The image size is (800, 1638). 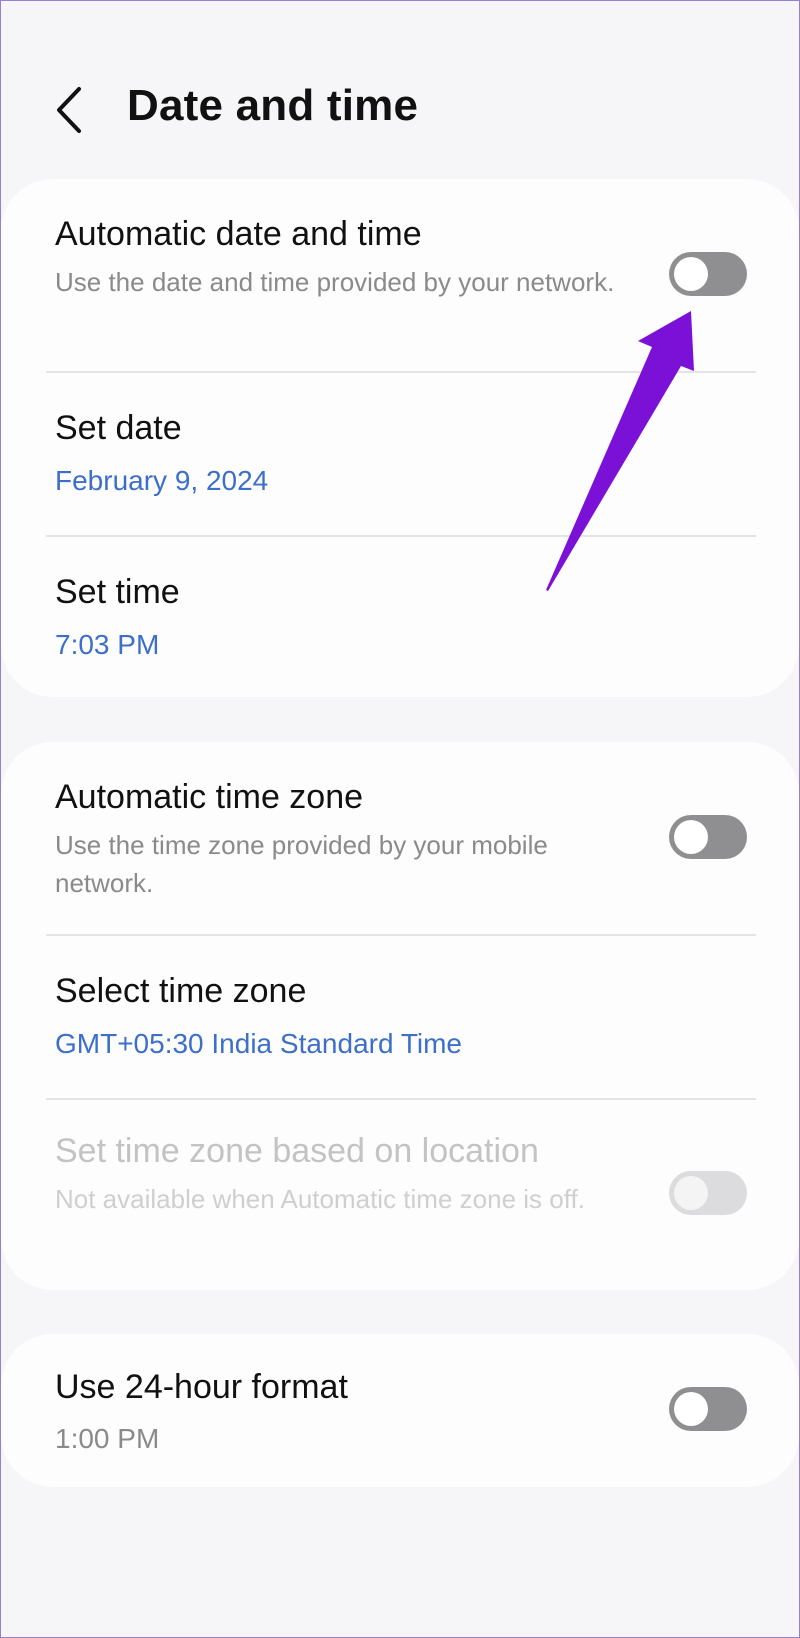 I want to click on settings-card-format: Use 24-hour format 1:00 PM, so click(x=400, y=1410).